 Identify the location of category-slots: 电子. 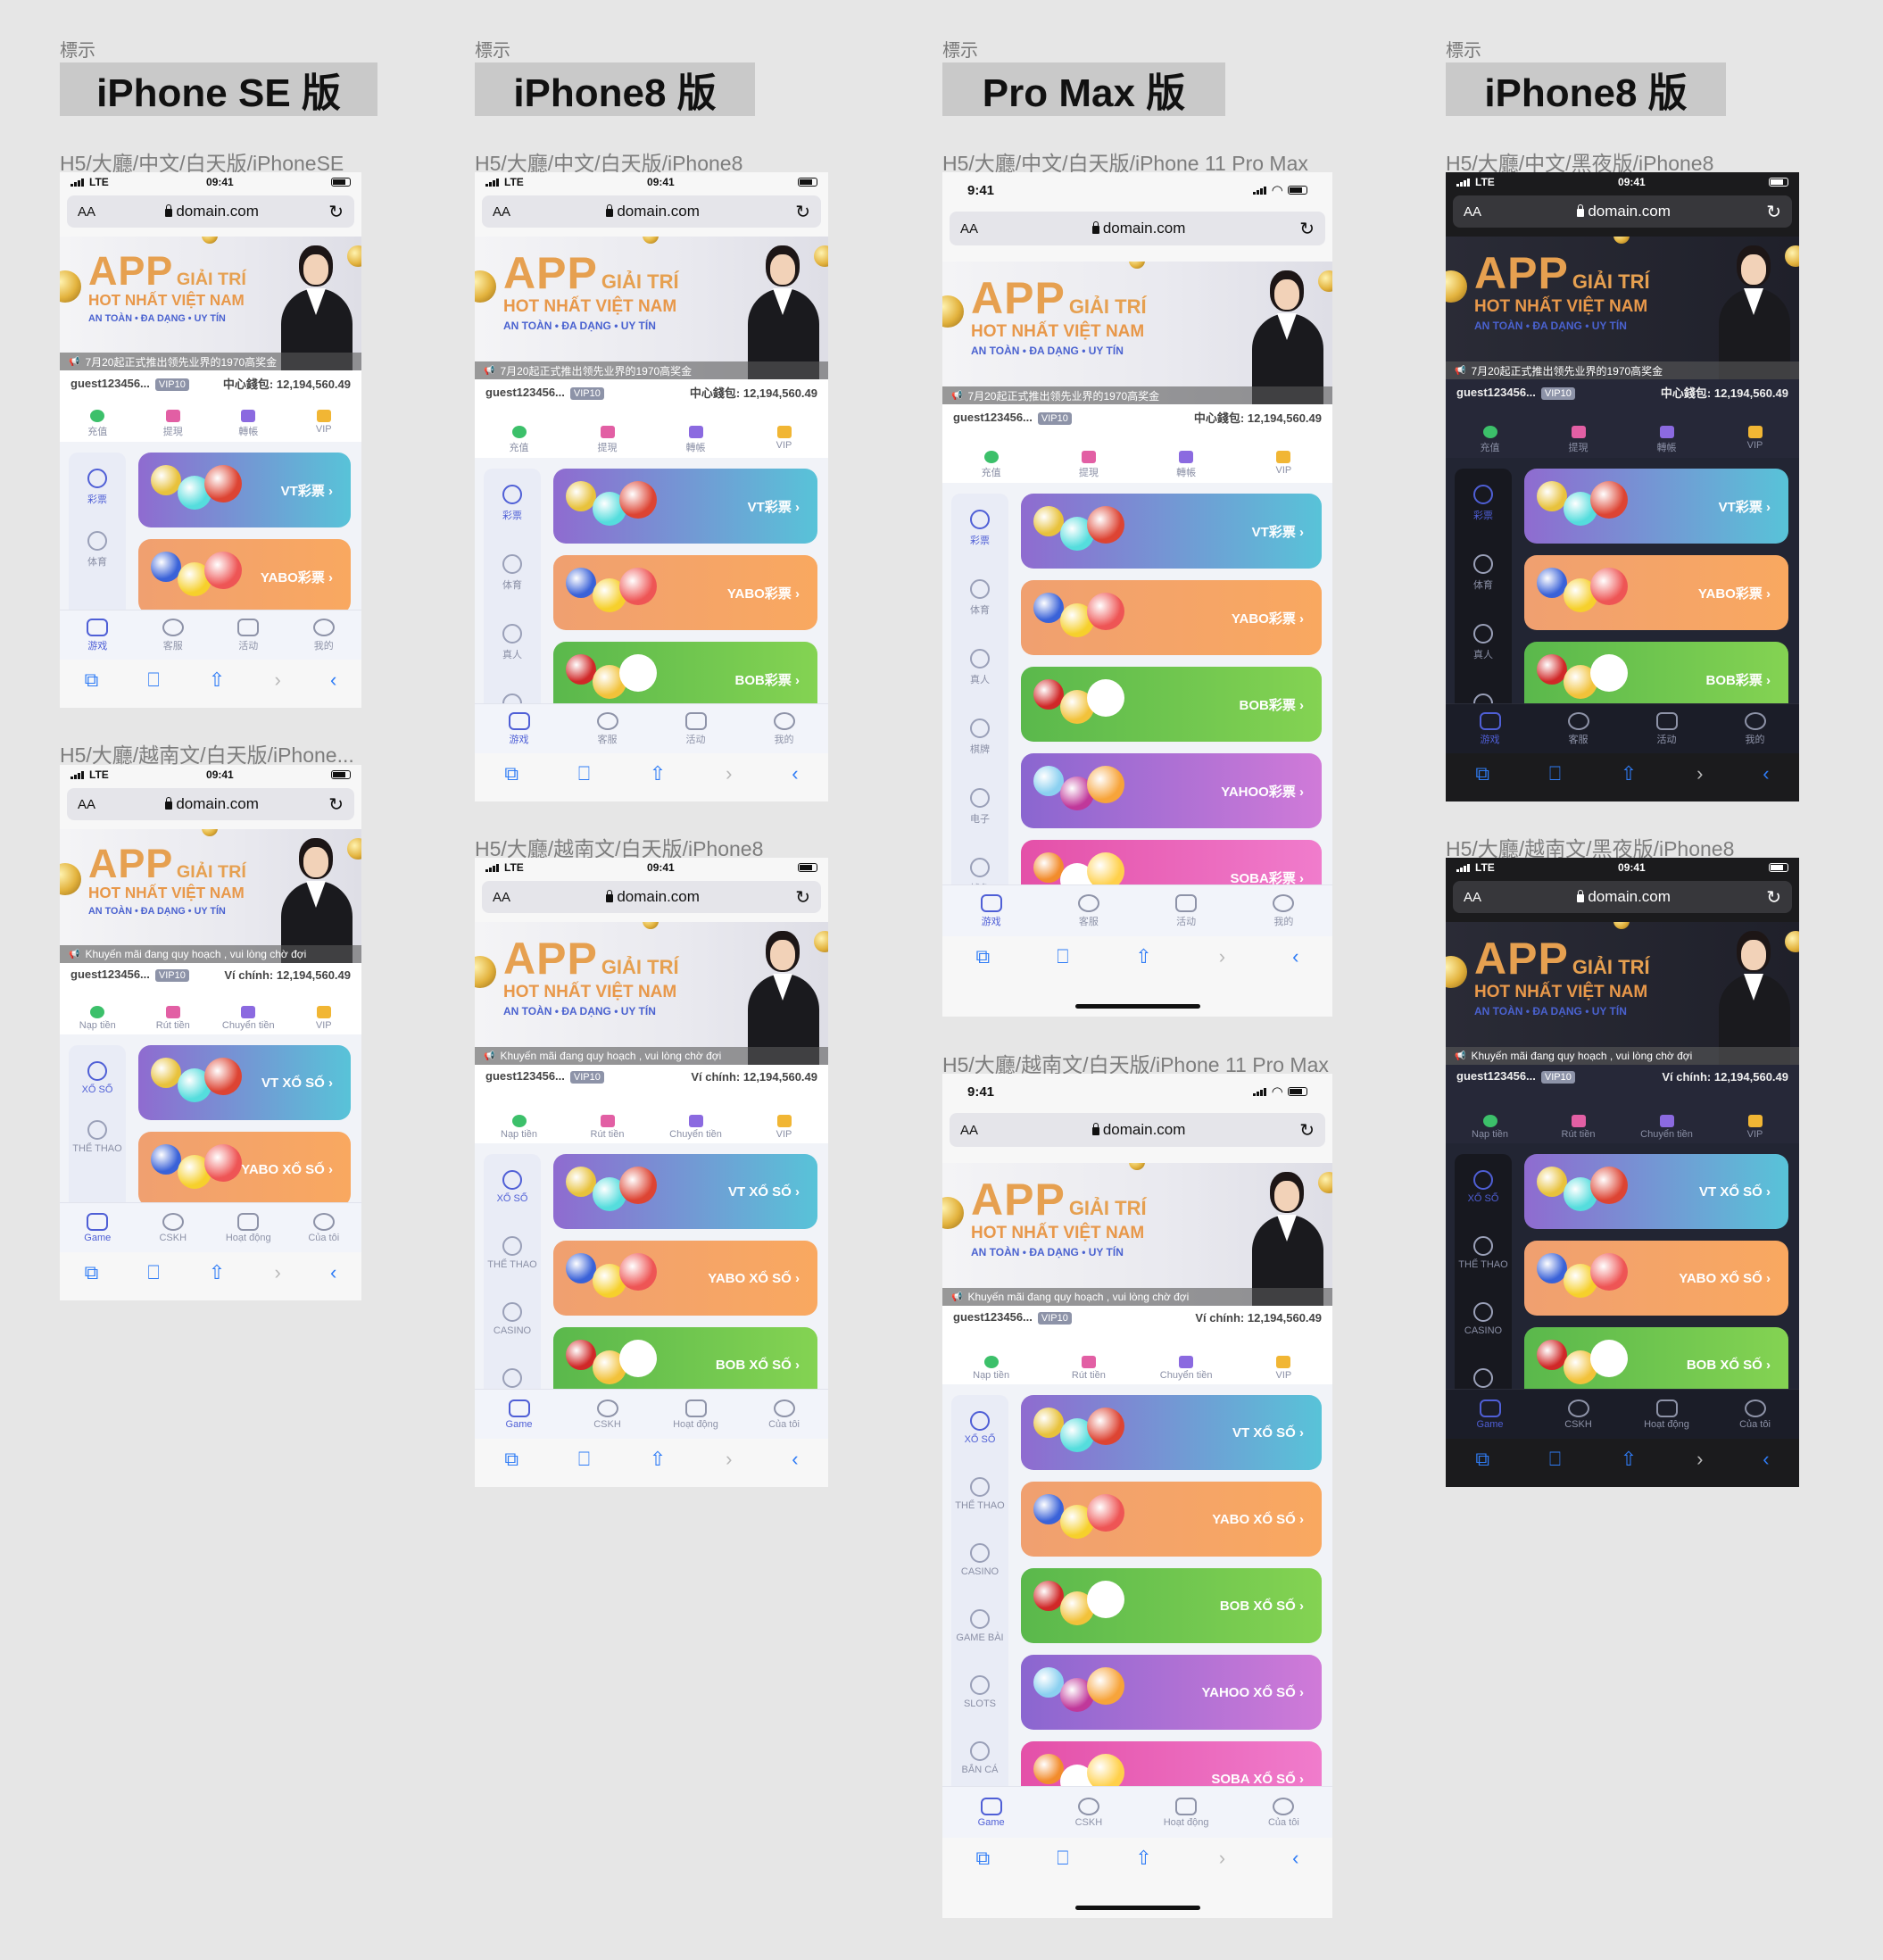
(980, 807).